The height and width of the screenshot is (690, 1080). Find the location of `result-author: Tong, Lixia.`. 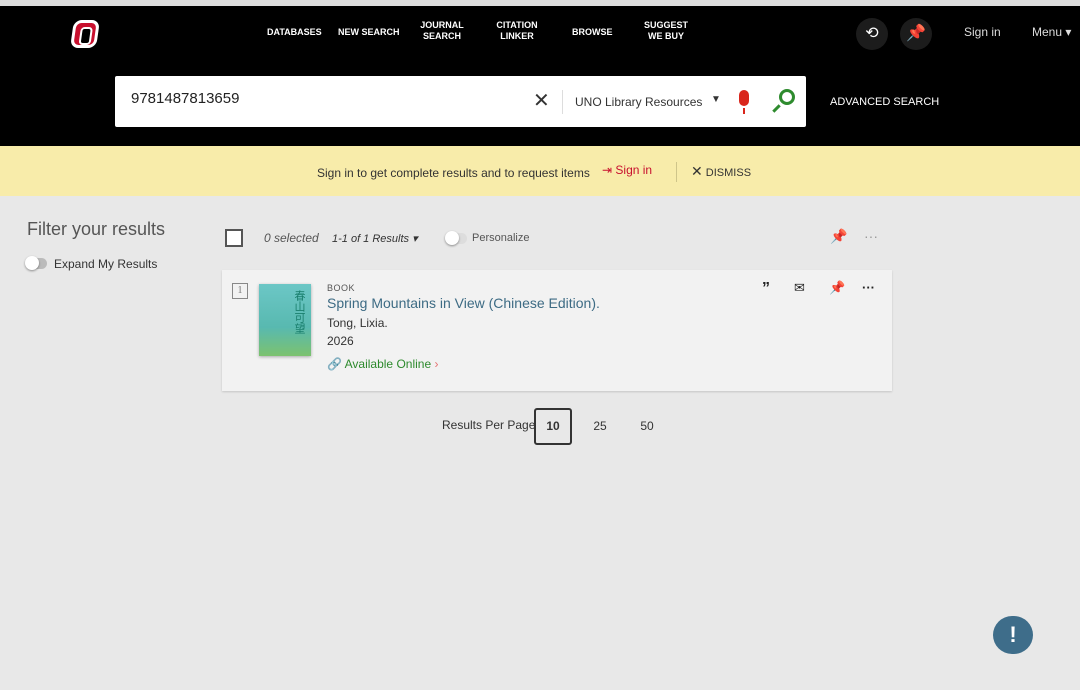

result-author: Tong, Lixia. is located at coordinates (357, 323).